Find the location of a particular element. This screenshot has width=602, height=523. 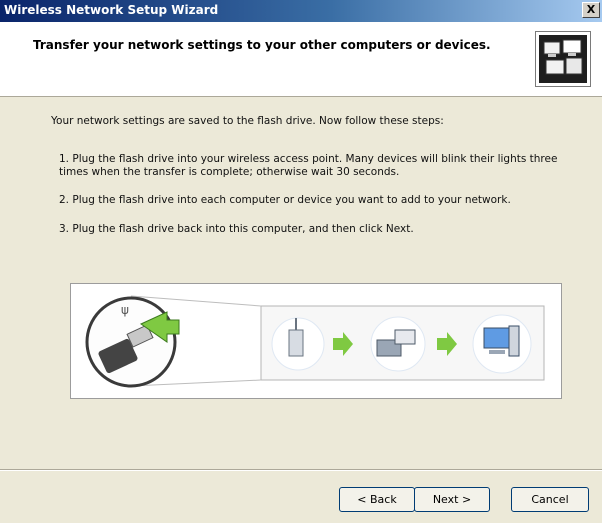

window-title: Wireless Network Setup Wizard is located at coordinates (111, 10).